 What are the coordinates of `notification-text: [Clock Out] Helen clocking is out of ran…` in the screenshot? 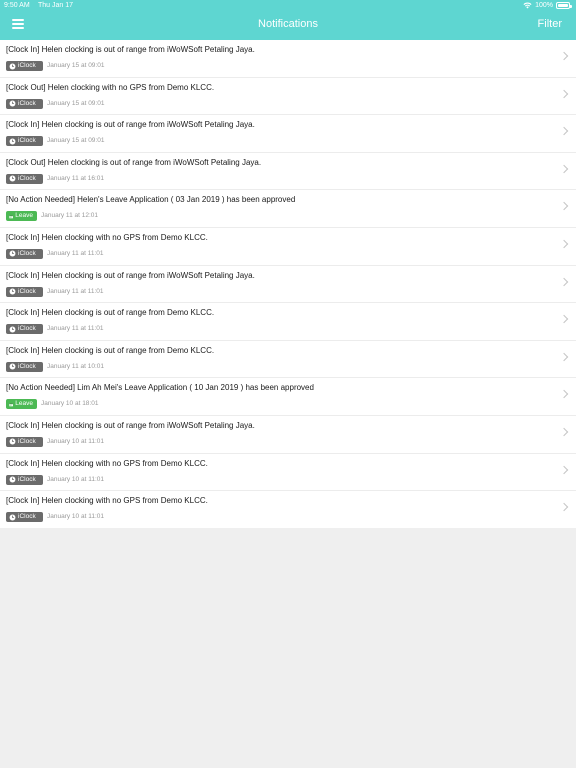 It's located at (134, 162).